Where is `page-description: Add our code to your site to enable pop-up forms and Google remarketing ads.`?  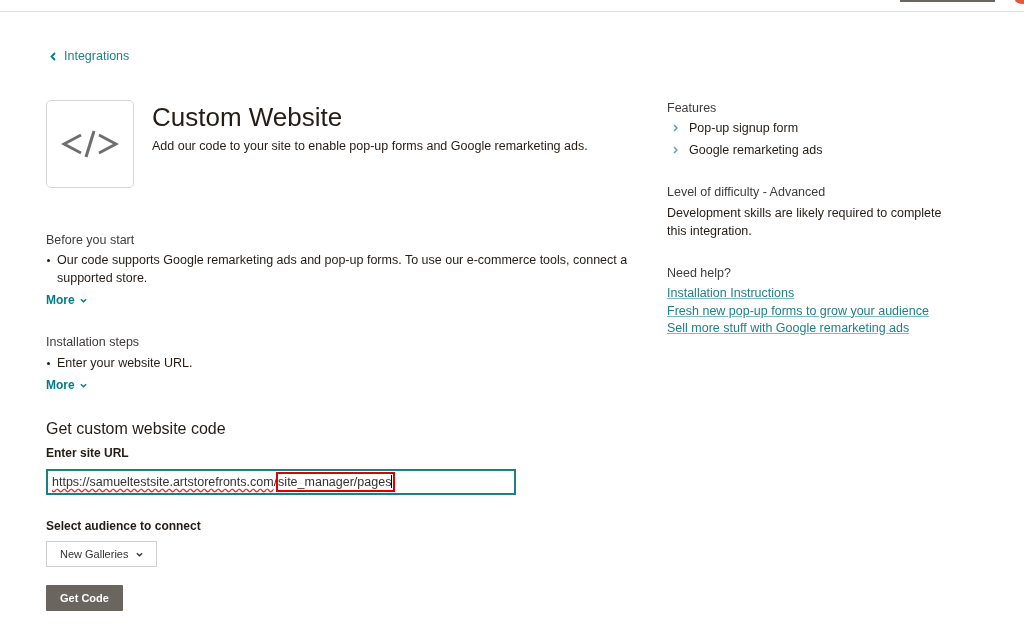 page-description: Add our code to your site to enable pop-up forms and Google remarketing ads. is located at coordinates (370, 146).